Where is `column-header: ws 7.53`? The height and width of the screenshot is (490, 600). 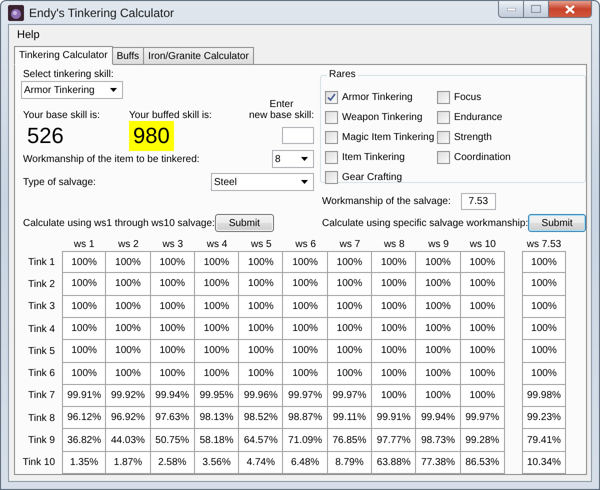 column-header: ws 7.53 is located at coordinates (544, 245).